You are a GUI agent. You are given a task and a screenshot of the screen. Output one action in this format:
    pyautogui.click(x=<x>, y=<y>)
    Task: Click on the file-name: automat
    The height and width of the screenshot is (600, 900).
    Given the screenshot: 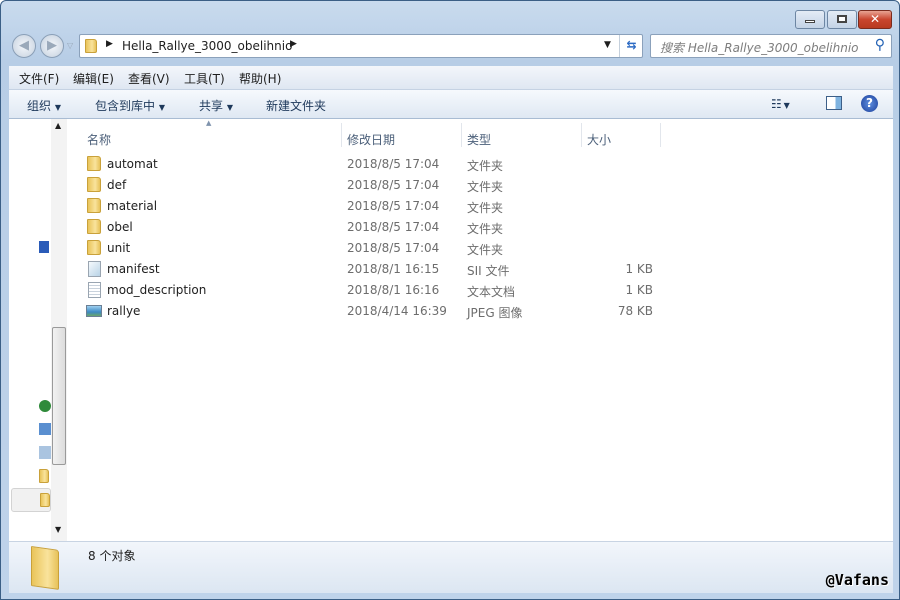 What is the action you would take?
    pyautogui.click(x=132, y=164)
    